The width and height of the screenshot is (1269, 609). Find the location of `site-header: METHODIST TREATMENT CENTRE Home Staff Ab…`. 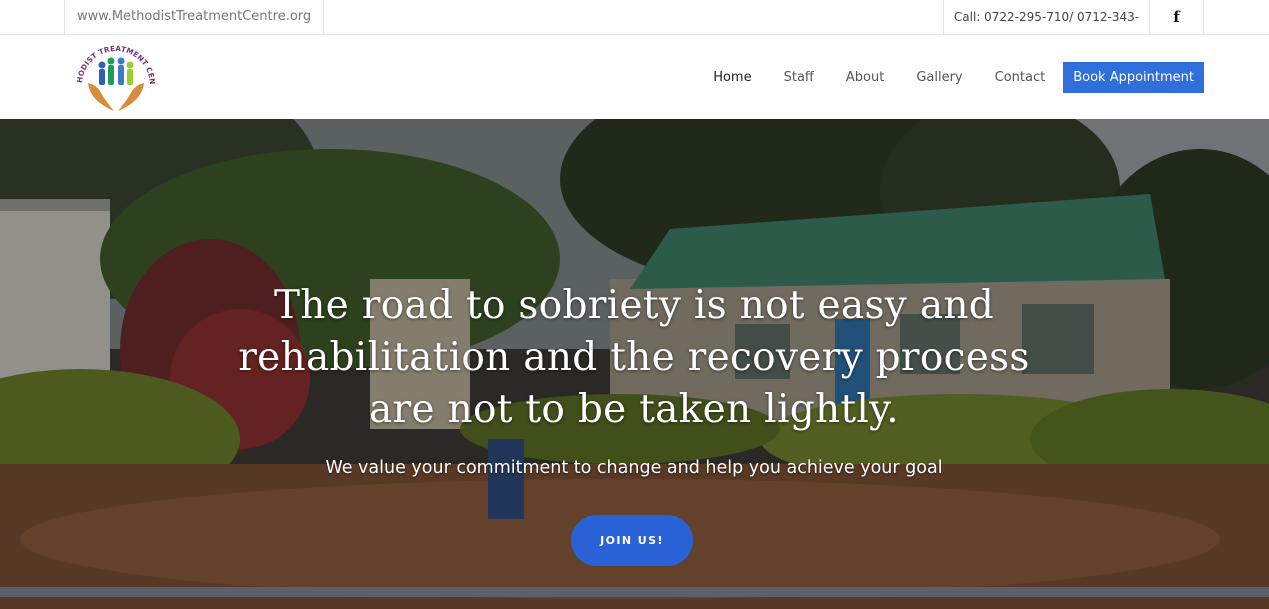

site-header: METHODIST TREATMENT CENTRE Home Staff Ab… is located at coordinates (634, 75).